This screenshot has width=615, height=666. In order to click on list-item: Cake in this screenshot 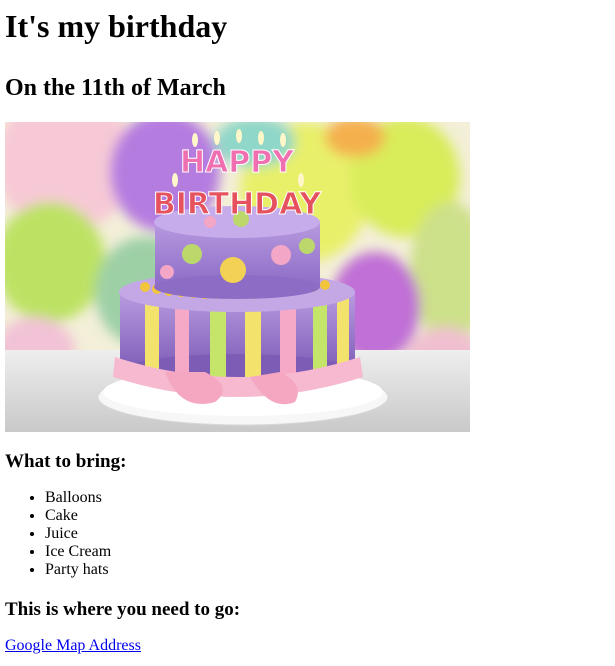, I will do `click(327, 516)`.